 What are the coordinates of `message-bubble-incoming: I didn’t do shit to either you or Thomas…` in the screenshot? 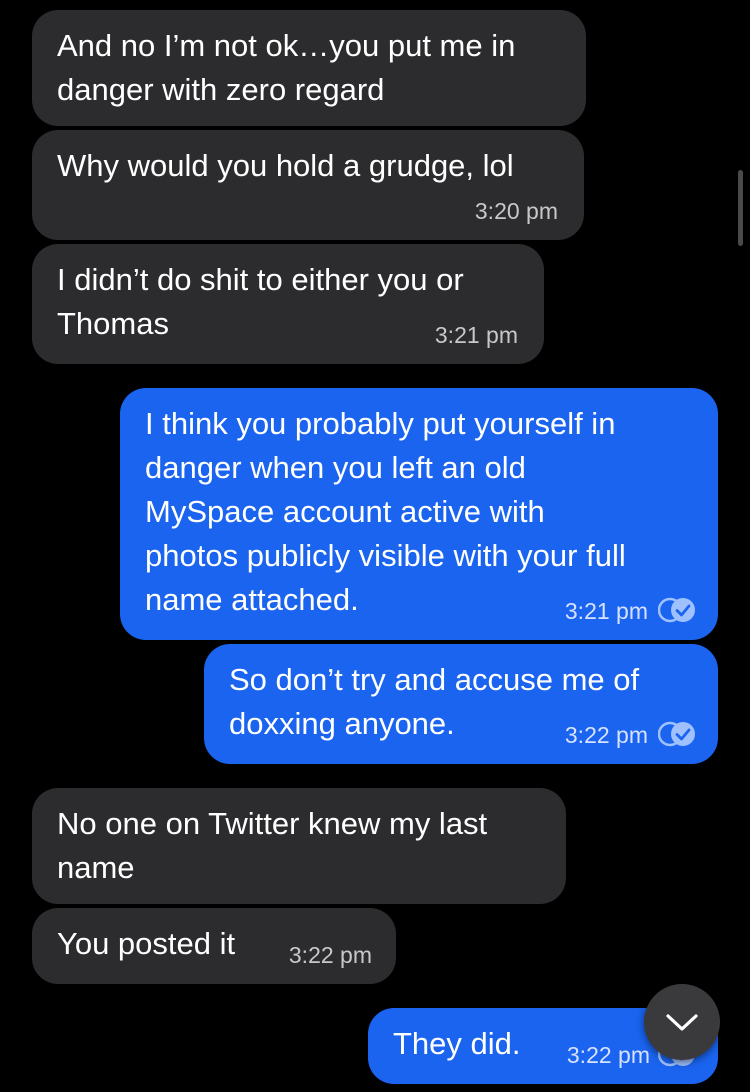 It's located at (288, 304).